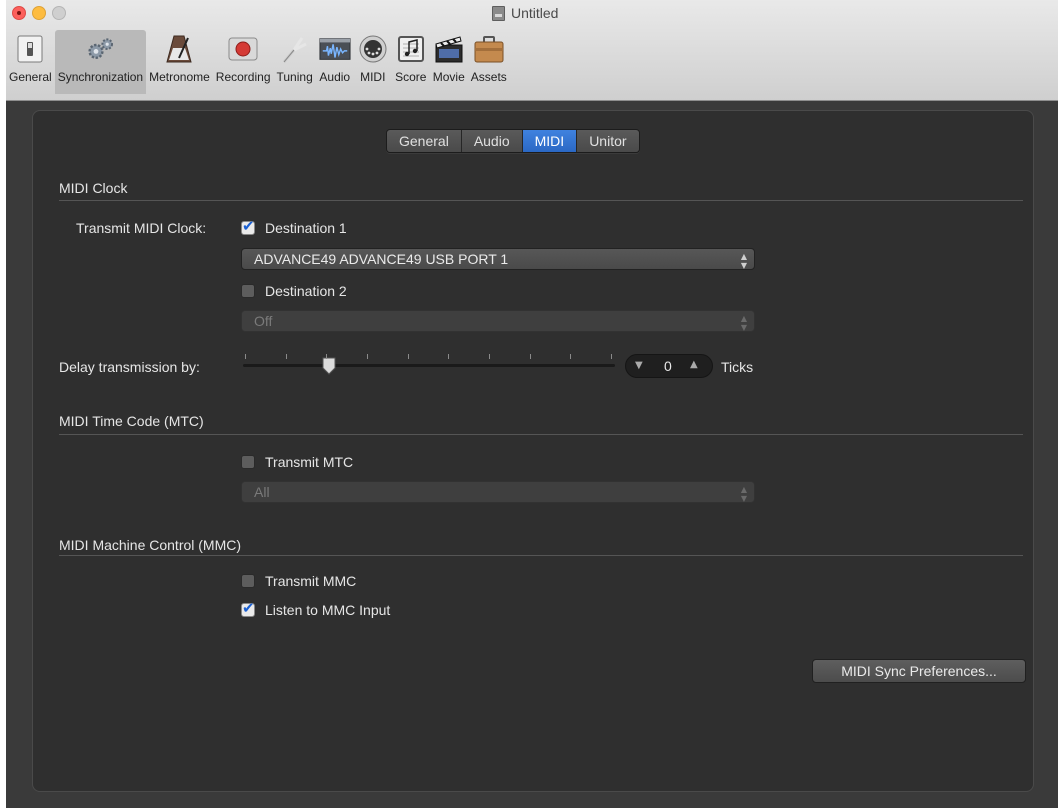  Describe the element at coordinates (329, 366) in the screenshot. I see `delay-slider-knob` at that location.